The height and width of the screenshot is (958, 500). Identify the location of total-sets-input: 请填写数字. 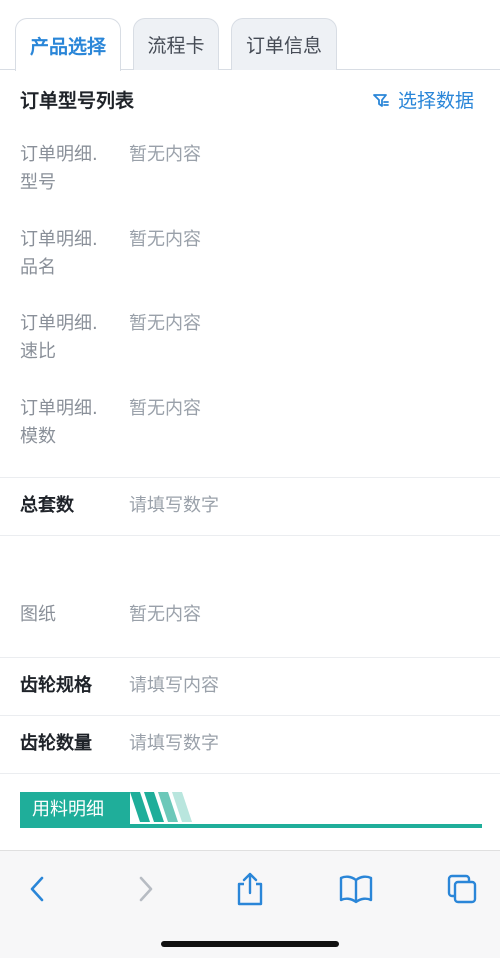
(174, 506).